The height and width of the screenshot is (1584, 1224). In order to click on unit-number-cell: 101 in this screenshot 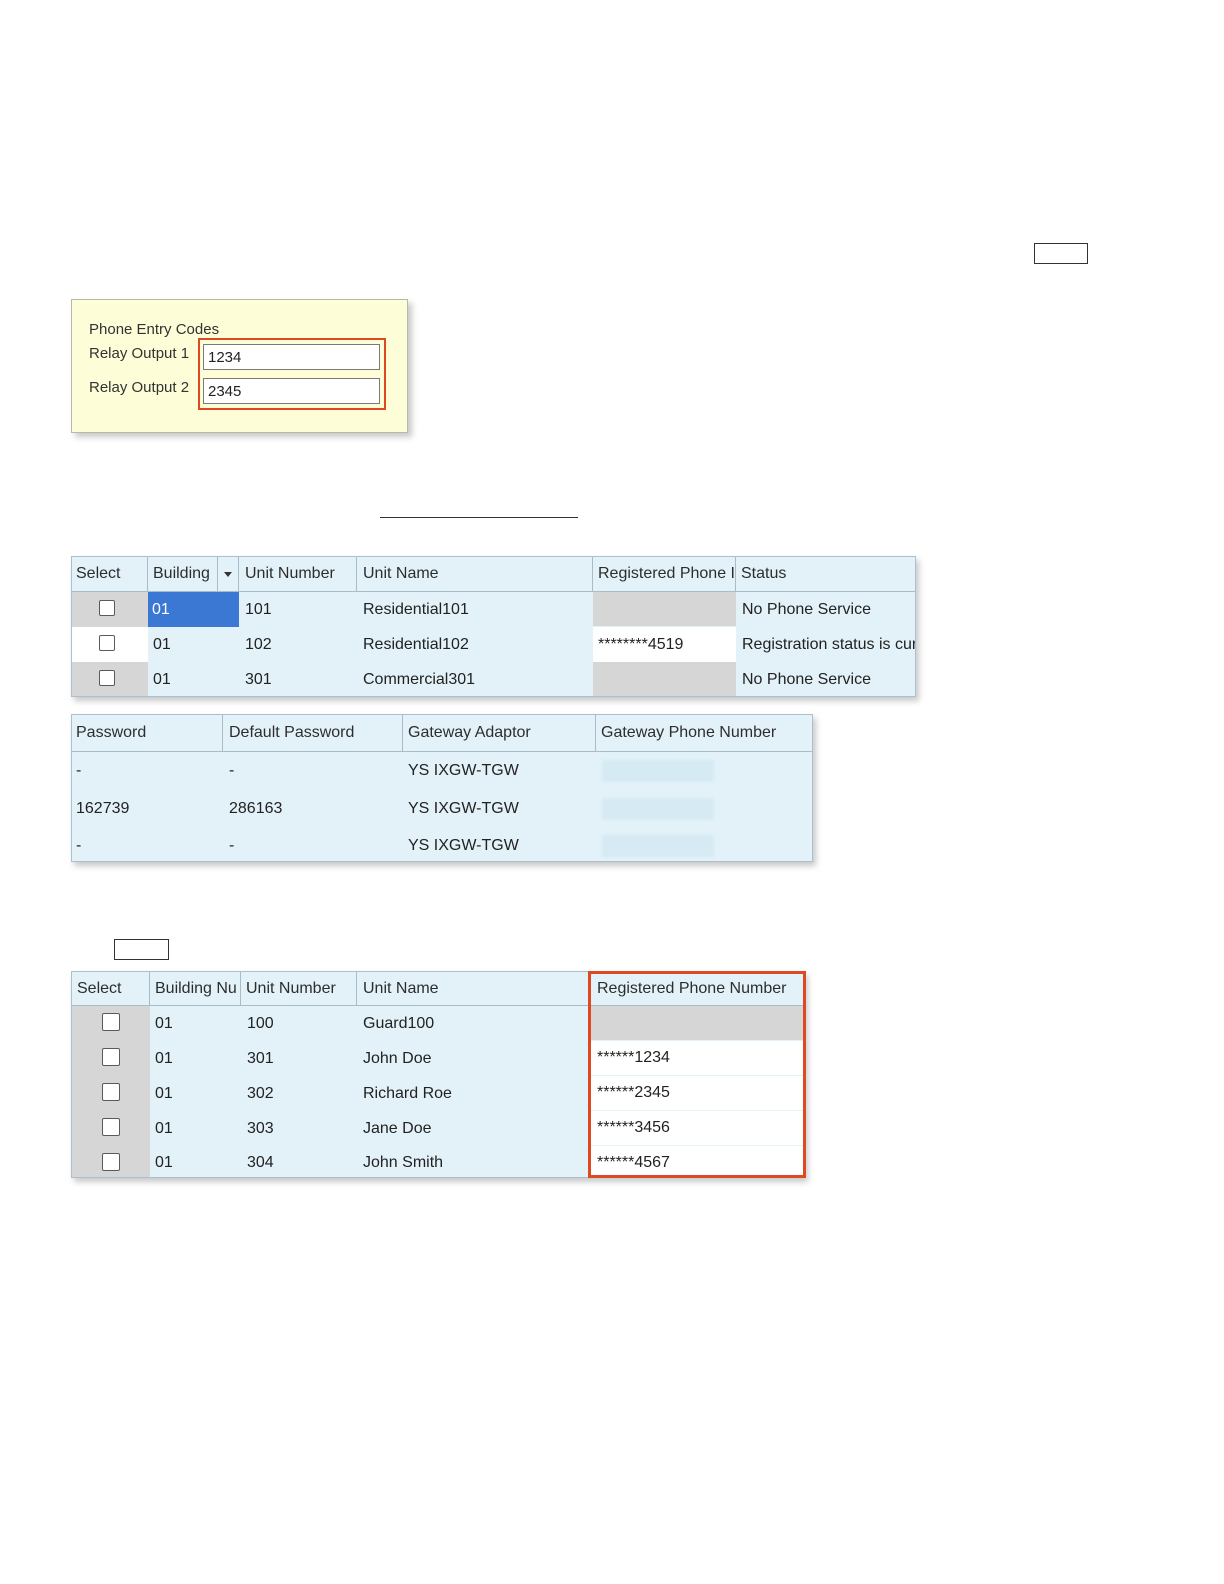, I will do `click(258, 609)`.